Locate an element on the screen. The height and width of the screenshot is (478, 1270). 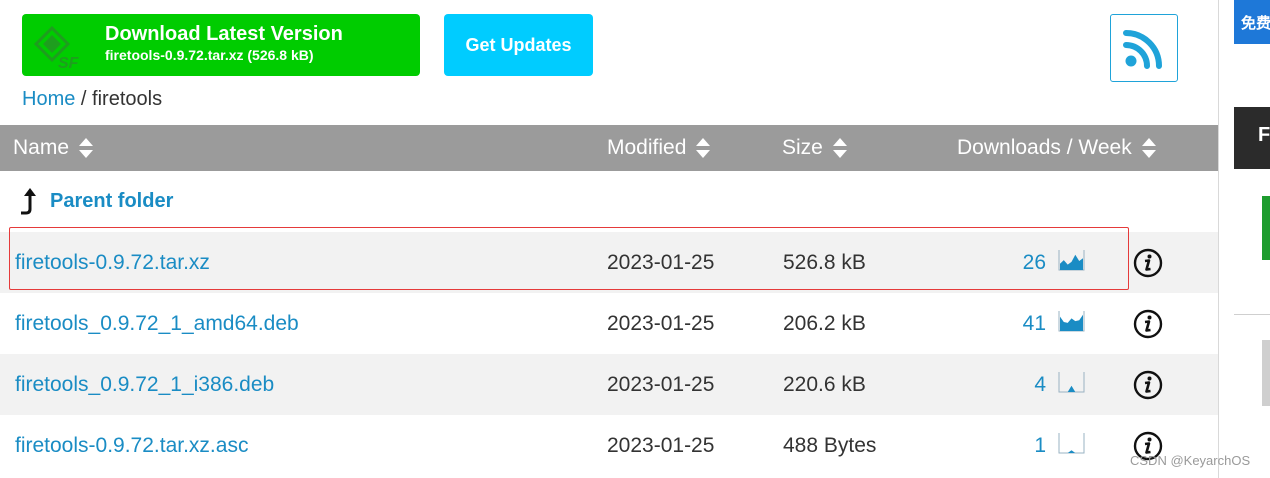
svg-text: SF is located at coordinates (69, 62).